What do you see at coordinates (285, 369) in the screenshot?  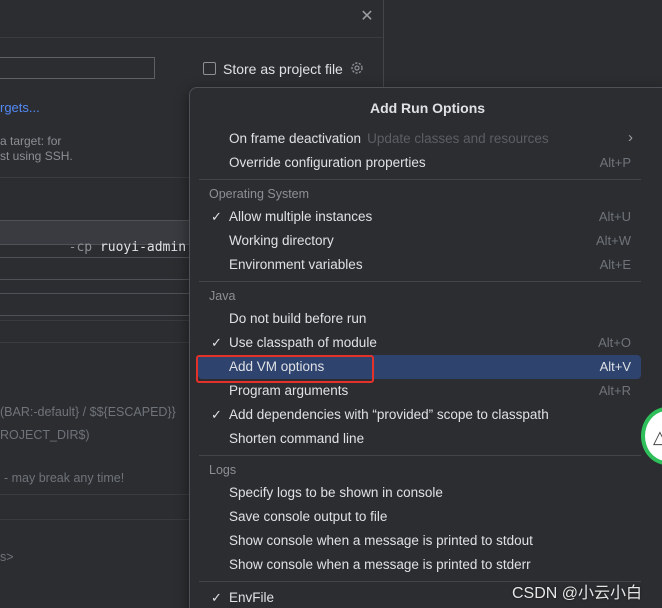 I see `annotation-highlight-box` at bounding box center [285, 369].